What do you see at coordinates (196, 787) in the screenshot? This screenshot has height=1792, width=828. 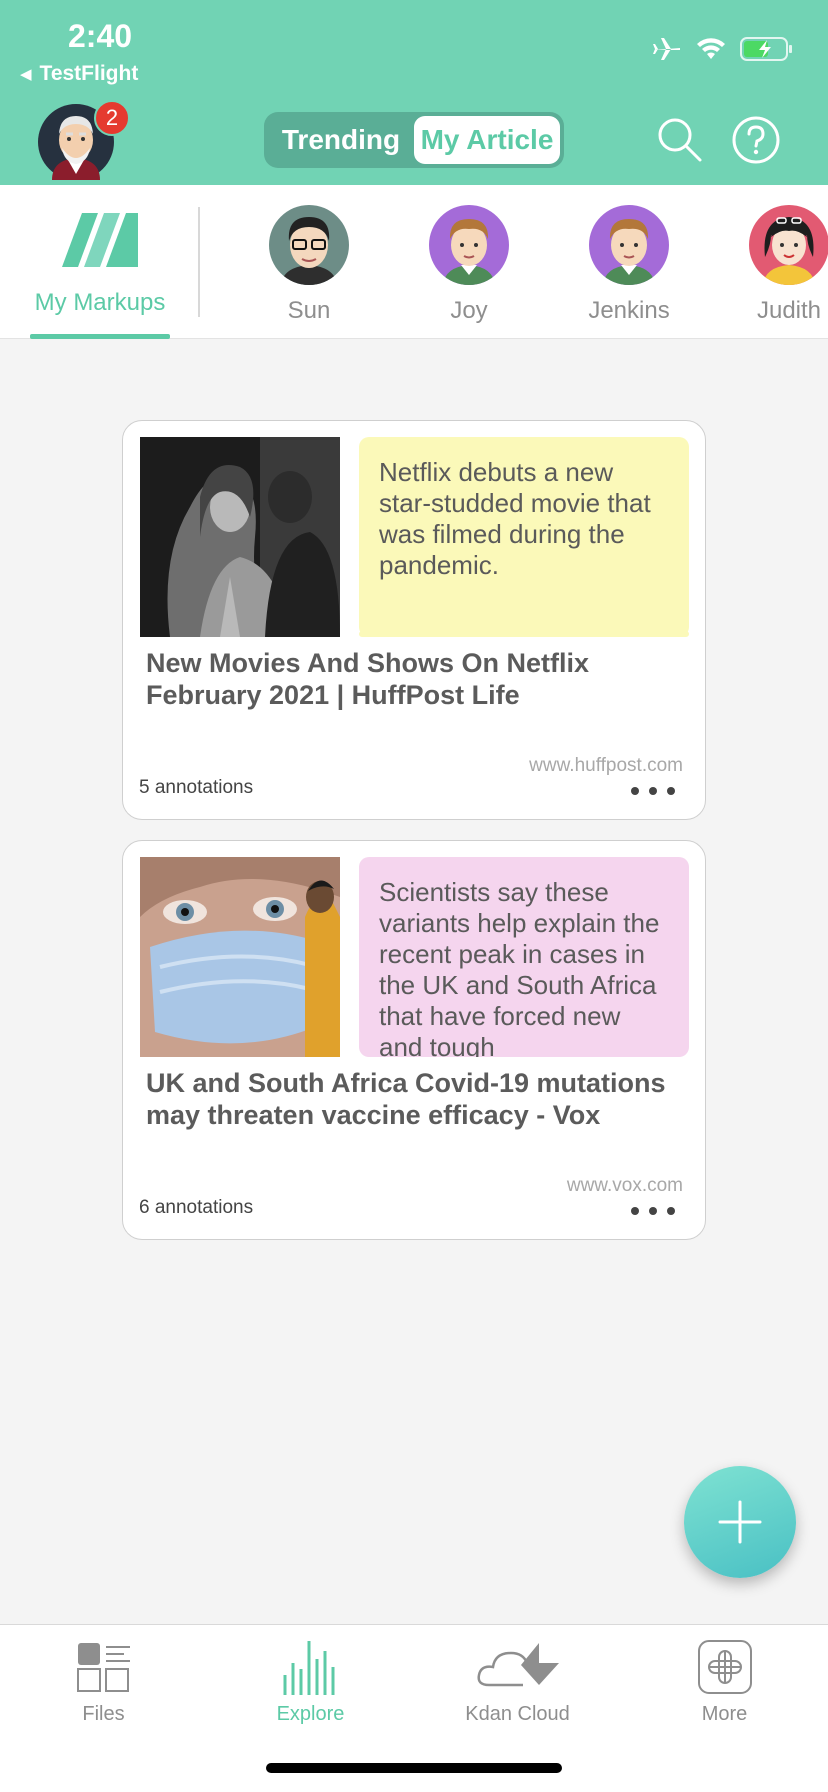 I see `annotation-count: 5 annotations` at bounding box center [196, 787].